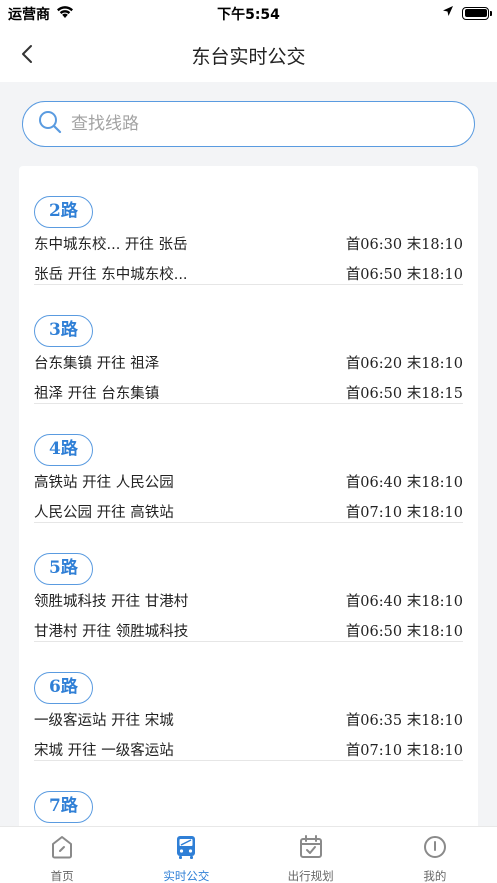  I want to click on tab-trip-planning: 出行规划, so click(311, 855).